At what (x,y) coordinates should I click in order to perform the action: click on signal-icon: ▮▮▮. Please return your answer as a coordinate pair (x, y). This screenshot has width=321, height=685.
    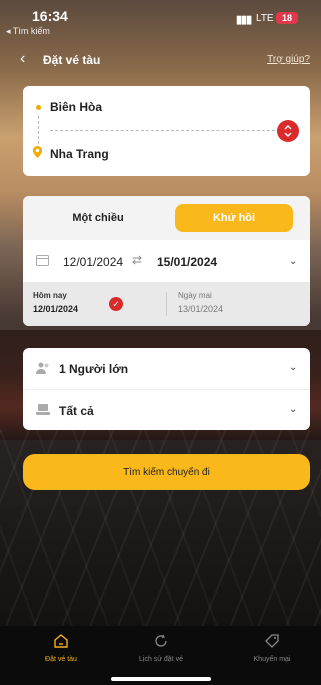
    Looking at the image, I should click on (244, 20).